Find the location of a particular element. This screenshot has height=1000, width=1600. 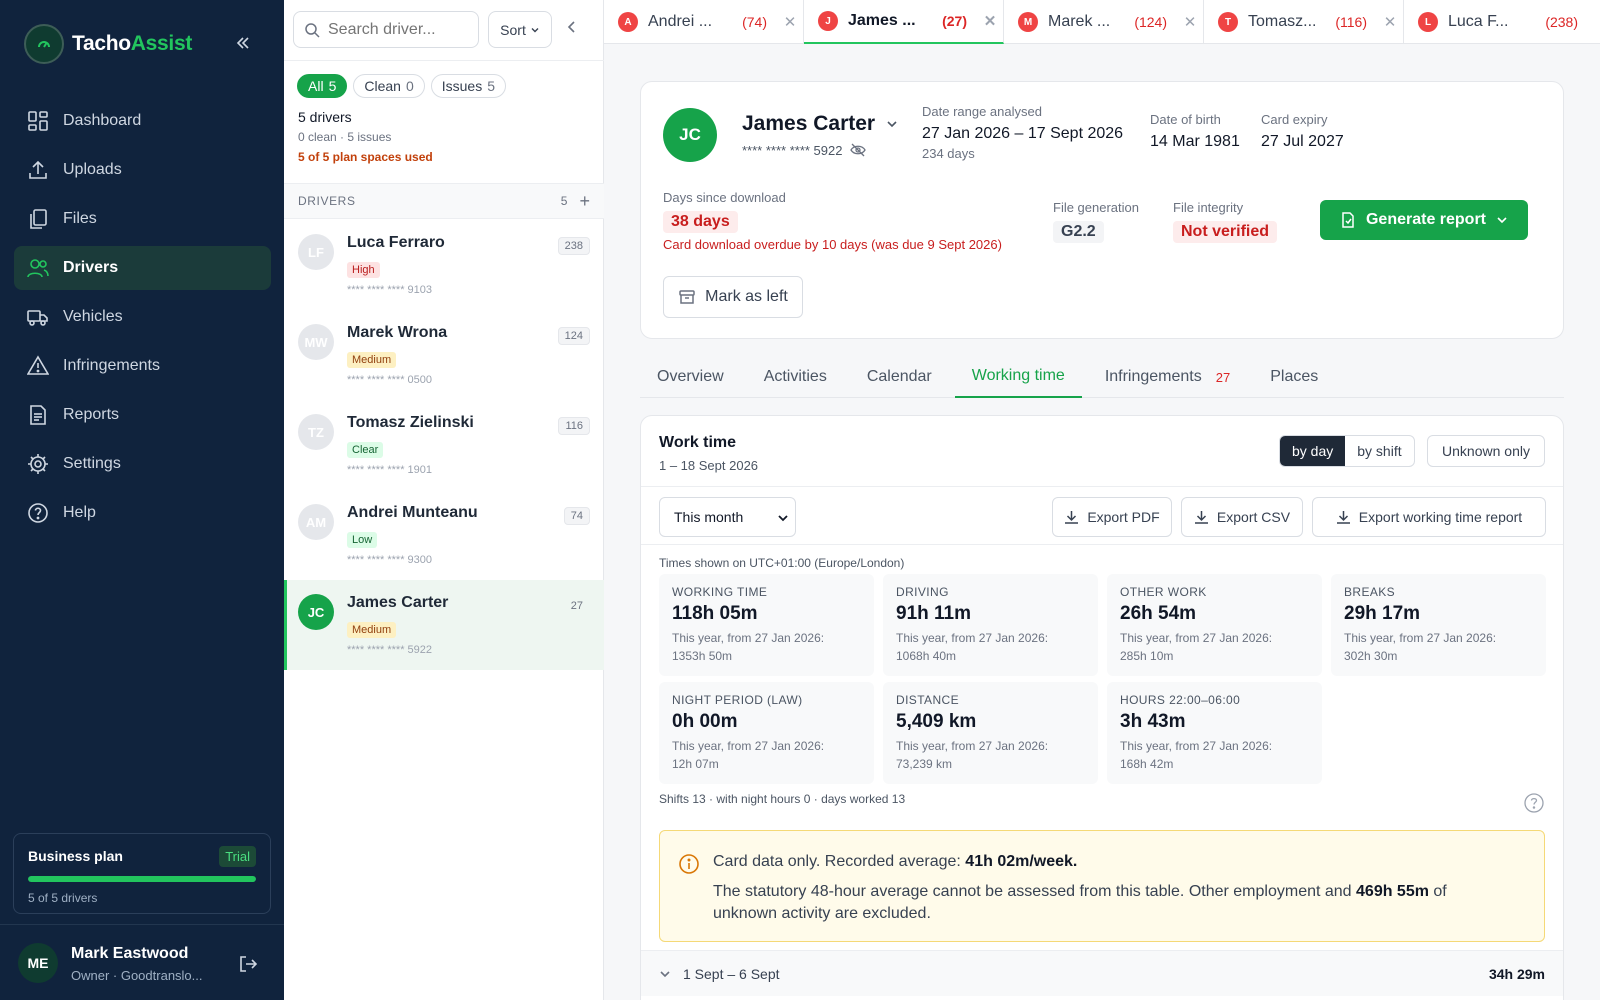

note-text: Card data only. Recorded average: is located at coordinates (839, 861).